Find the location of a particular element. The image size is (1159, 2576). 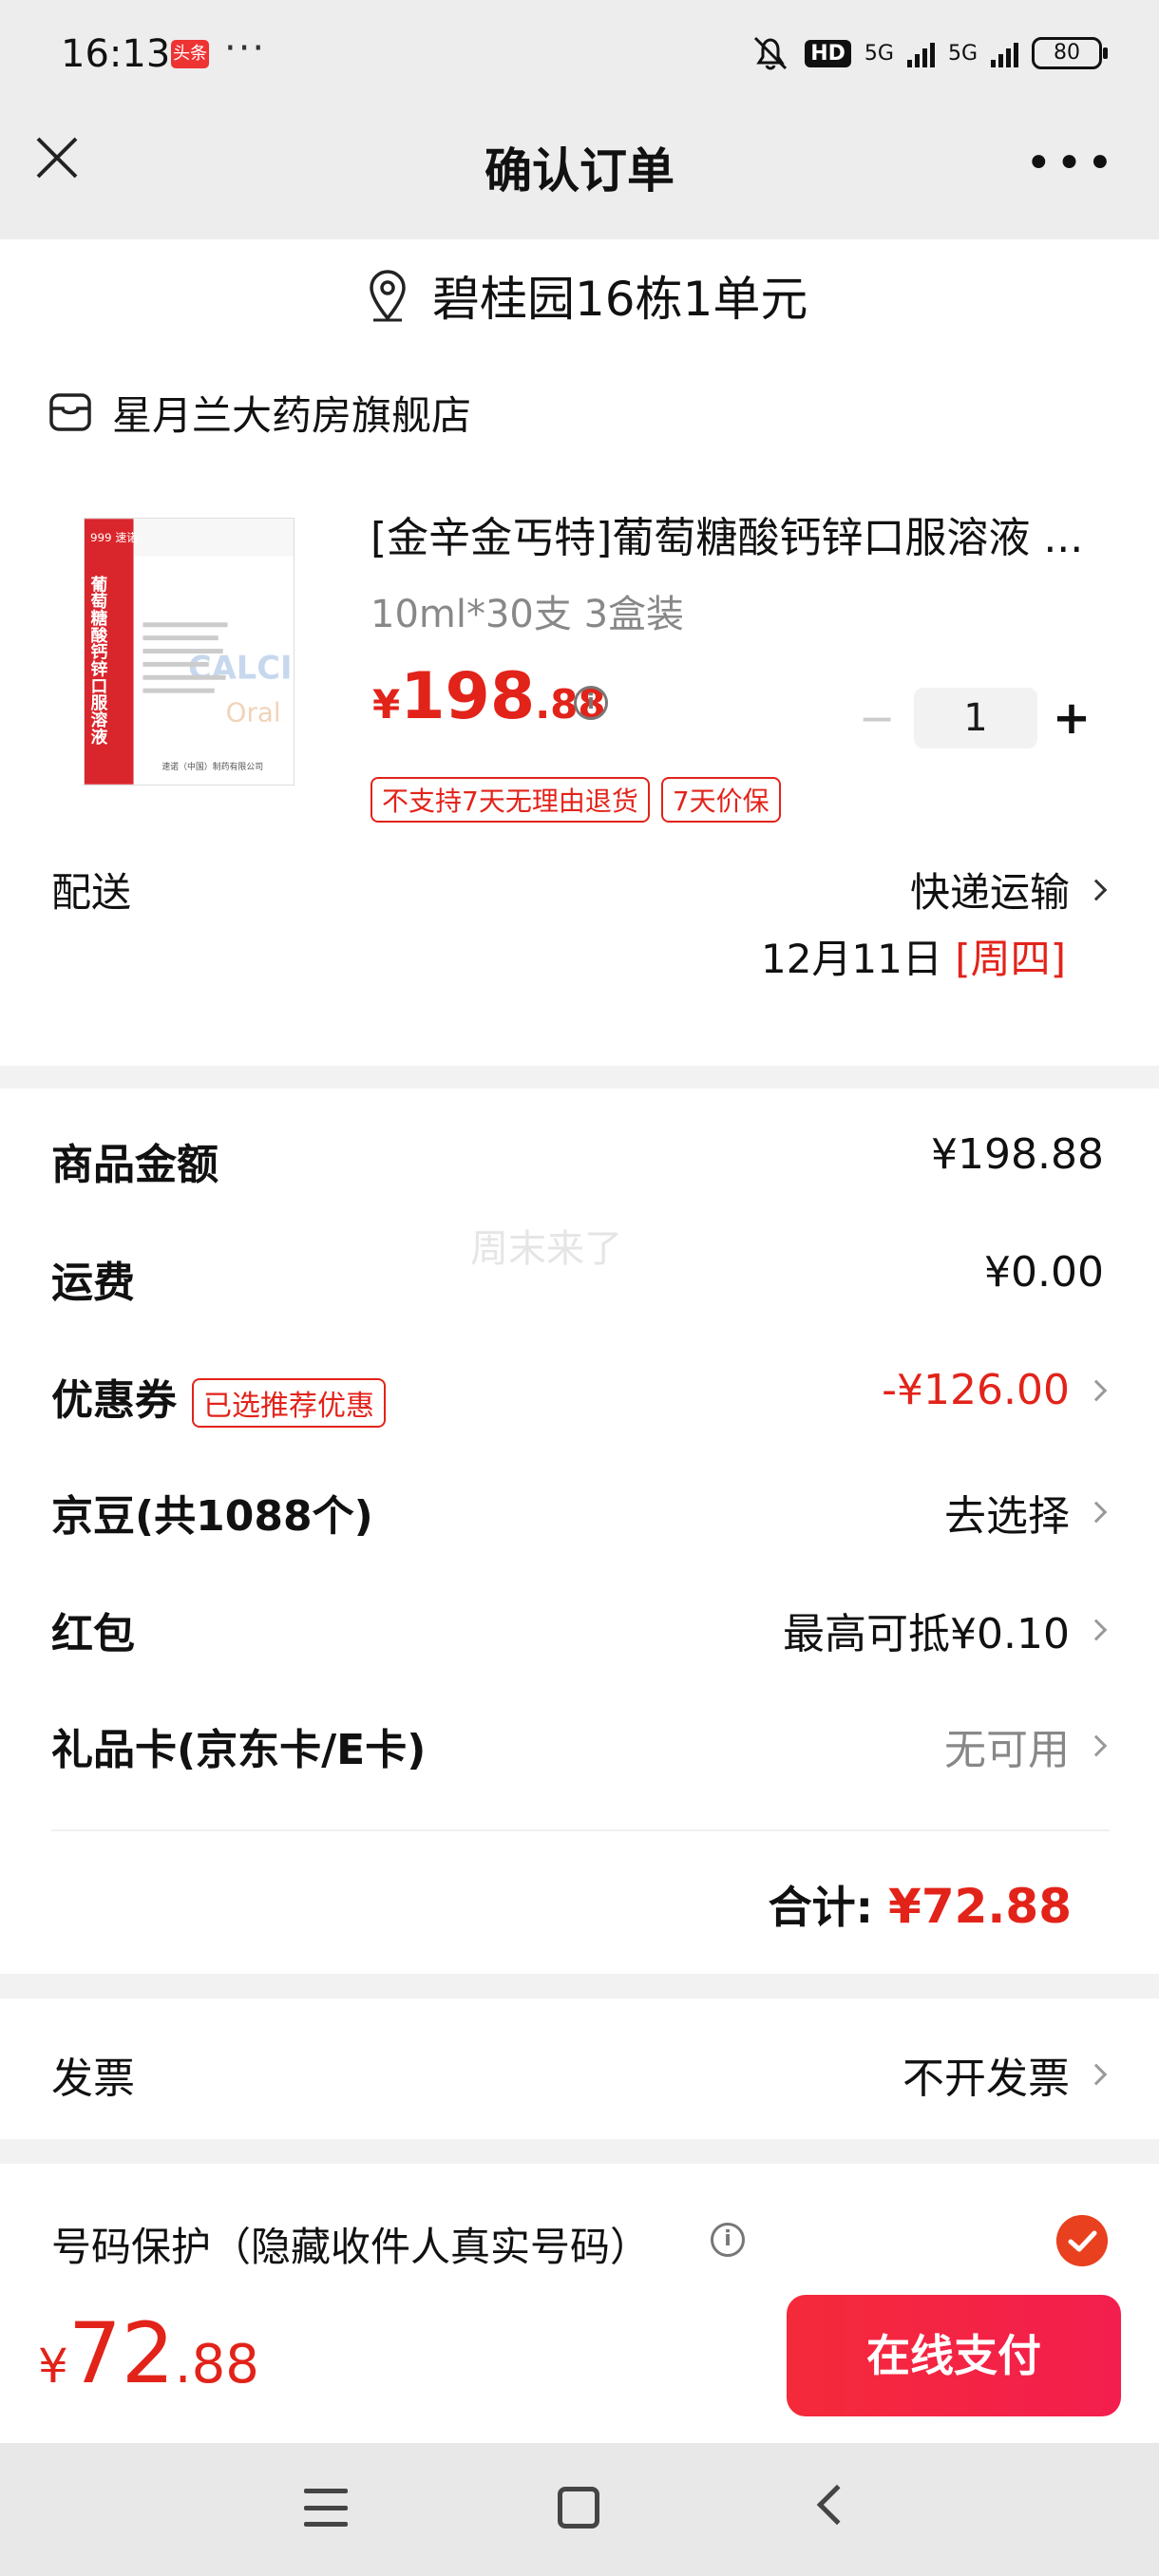

jingdou-row: 去选择 is located at coordinates (1026, 1512).